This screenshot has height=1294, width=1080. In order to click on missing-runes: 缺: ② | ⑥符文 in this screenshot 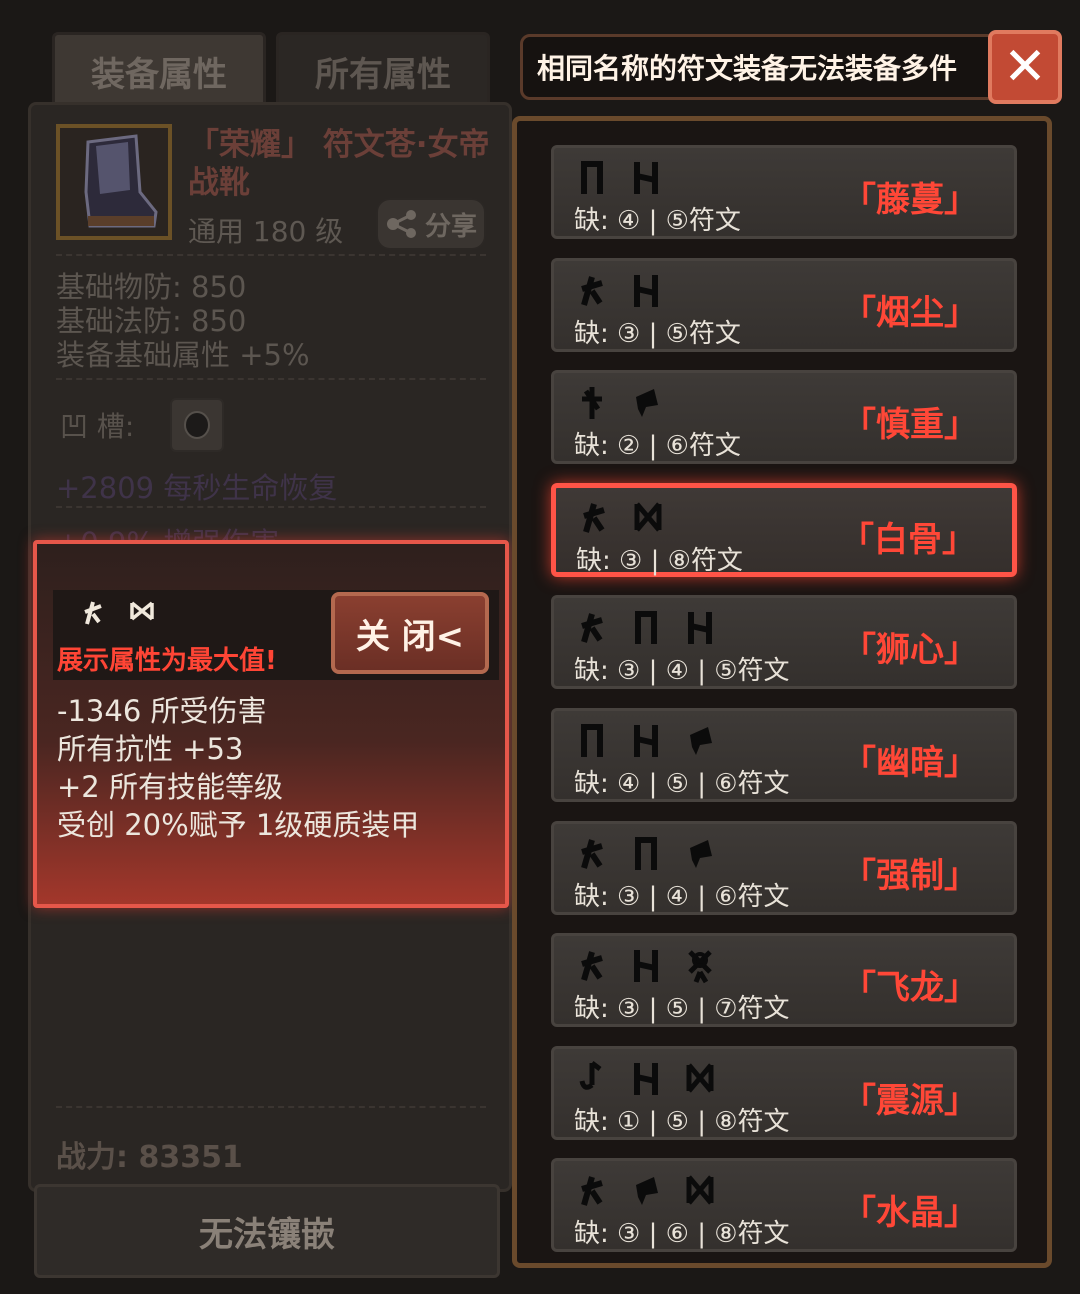, I will do `click(657, 446)`.